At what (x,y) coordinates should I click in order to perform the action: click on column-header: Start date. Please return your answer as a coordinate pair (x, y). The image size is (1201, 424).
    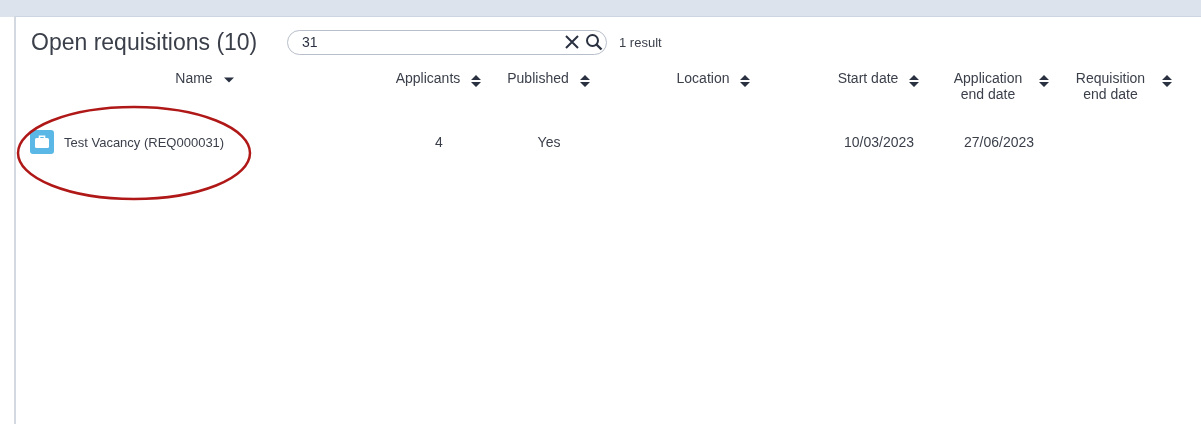
    Looking at the image, I should click on (879, 96).